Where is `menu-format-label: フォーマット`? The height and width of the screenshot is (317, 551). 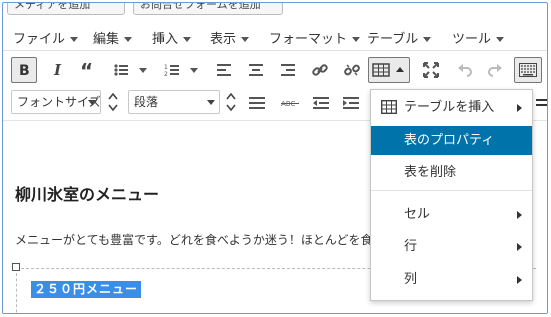
menu-format-label: フォーマット is located at coordinates (308, 39).